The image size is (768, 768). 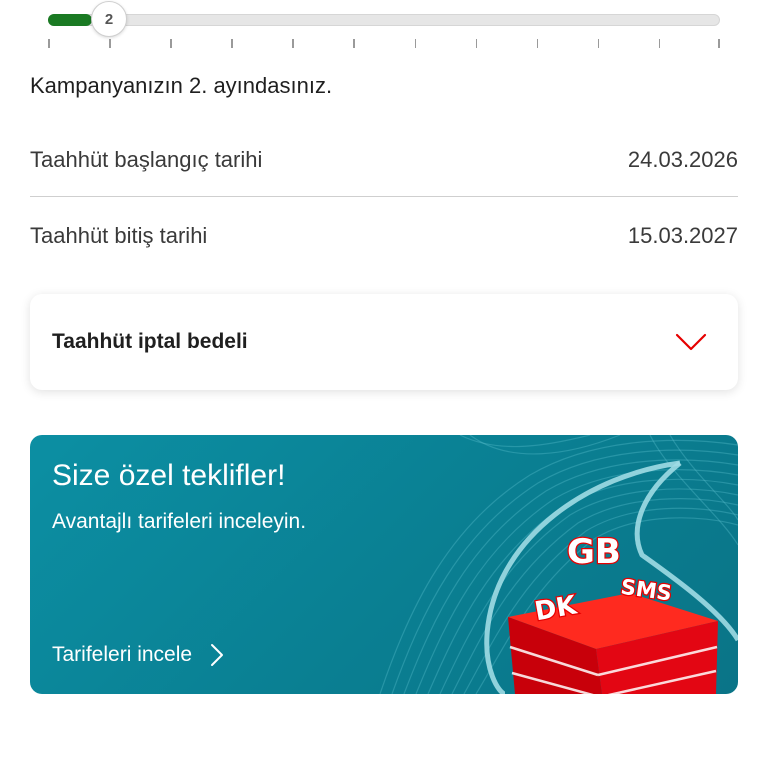 I want to click on view-tariffs-label: Tarifeleri incele, so click(x=122, y=654).